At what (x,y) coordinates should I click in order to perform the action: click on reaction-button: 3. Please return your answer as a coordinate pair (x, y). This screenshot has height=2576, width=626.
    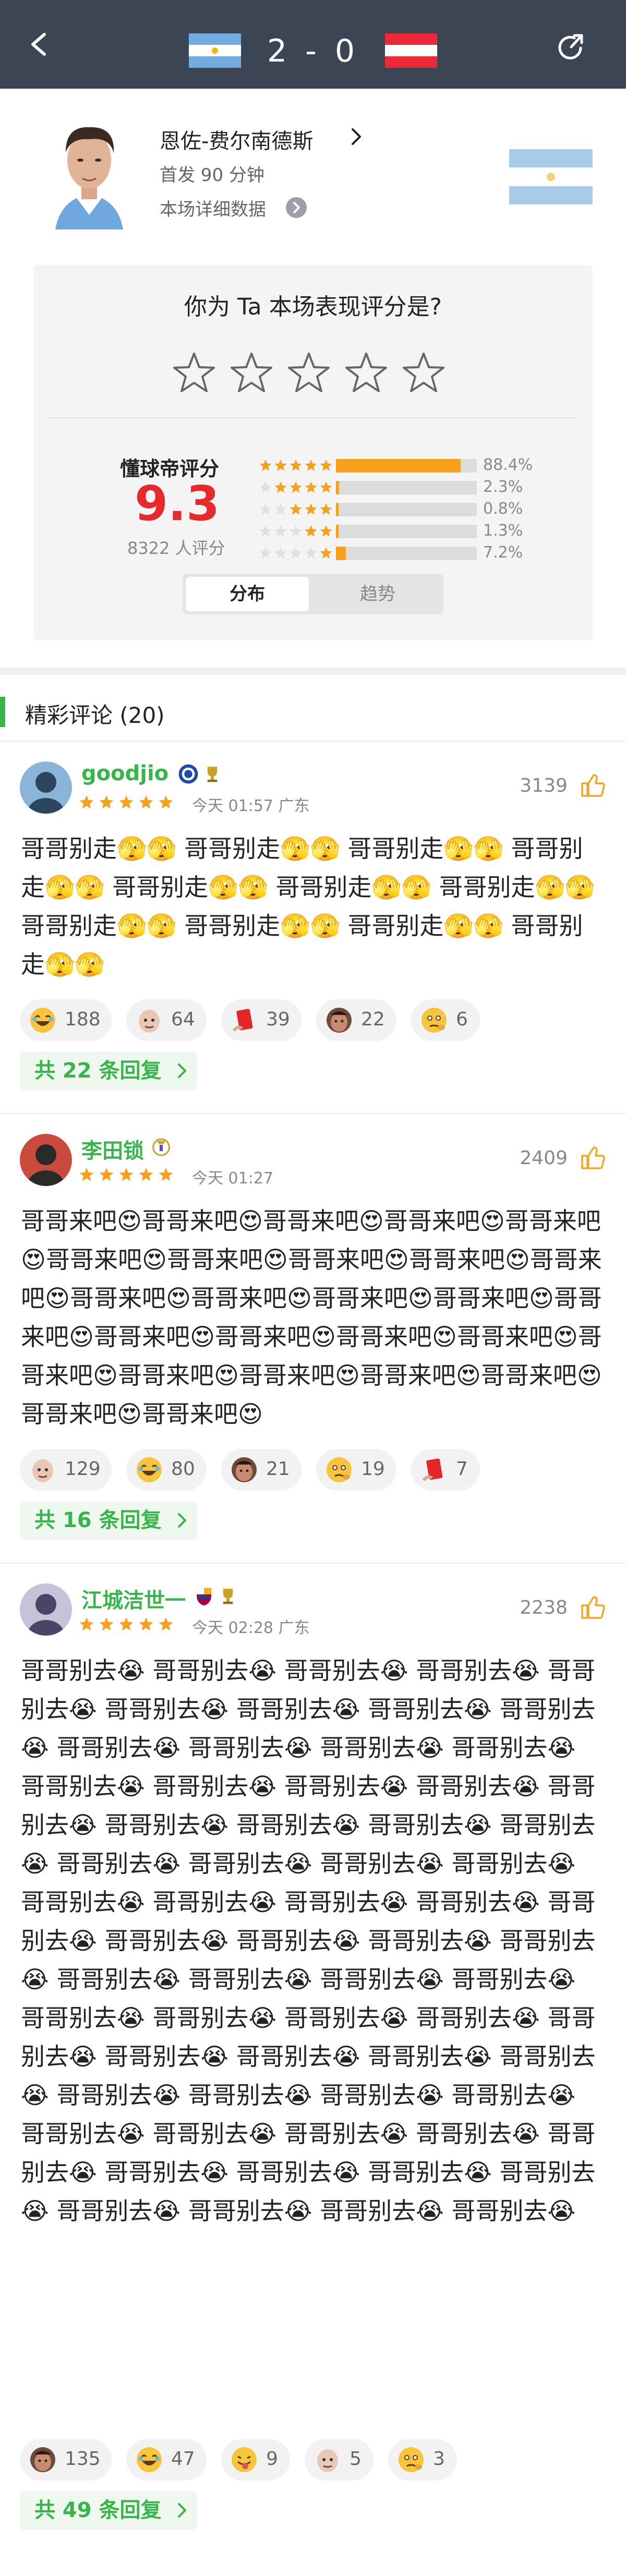
    Looking at the image, I should click on (422, 2460).